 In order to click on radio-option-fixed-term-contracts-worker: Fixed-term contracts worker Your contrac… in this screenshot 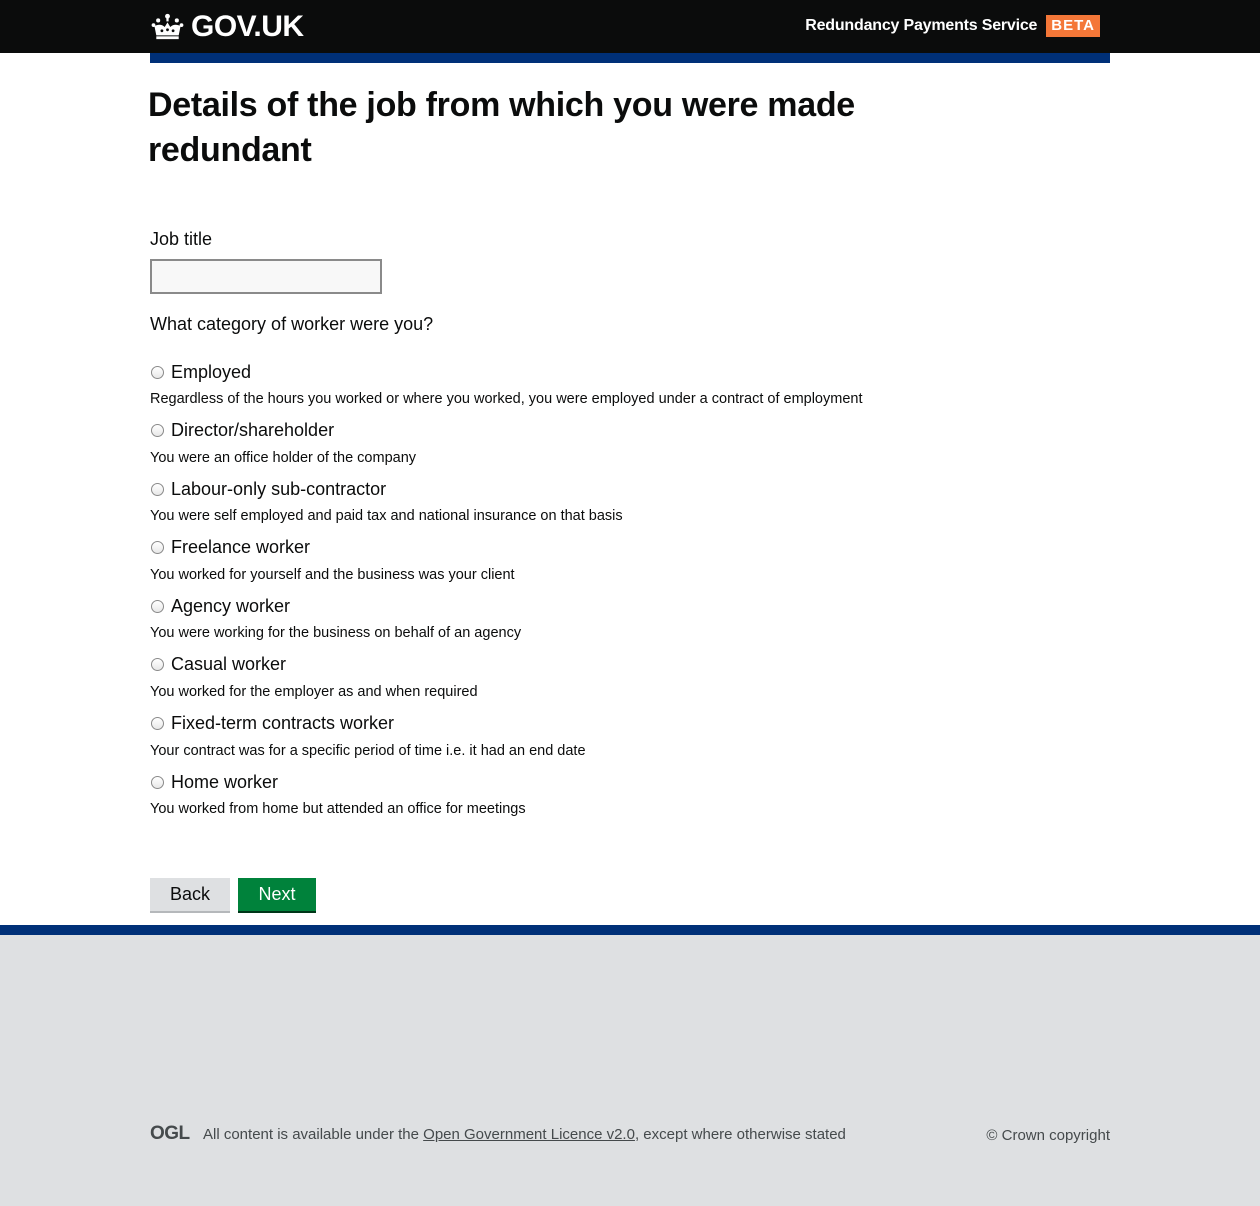, I will do `click(630, 740)`.